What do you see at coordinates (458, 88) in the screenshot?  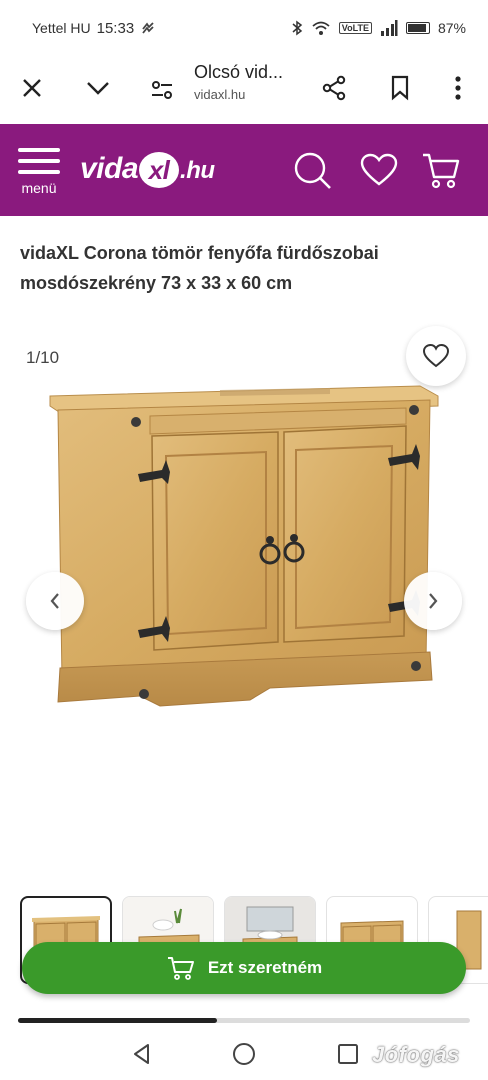 I see `more-icon` at bounding box center [458, 88].